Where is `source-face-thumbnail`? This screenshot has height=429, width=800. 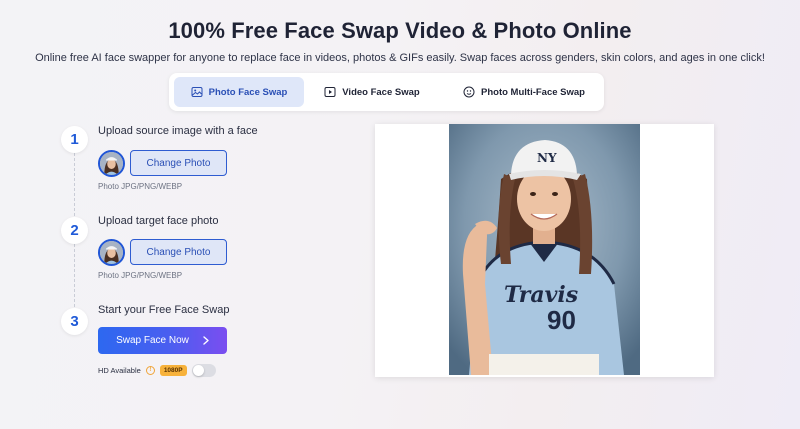
source-face-thumbnail is located at coordinates (111, 163).